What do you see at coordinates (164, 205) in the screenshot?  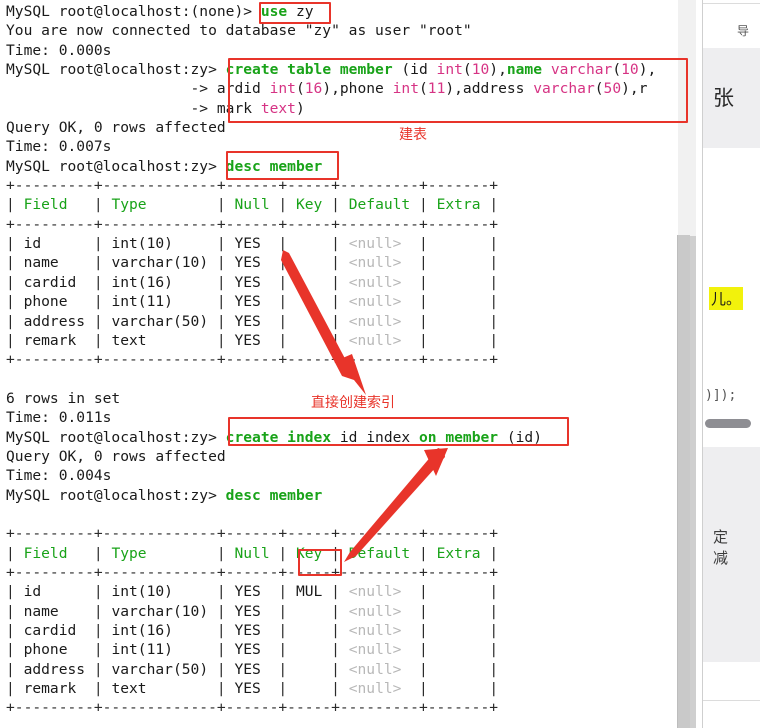 I see `column-header-type: Type` at bounding box center [164, 205].